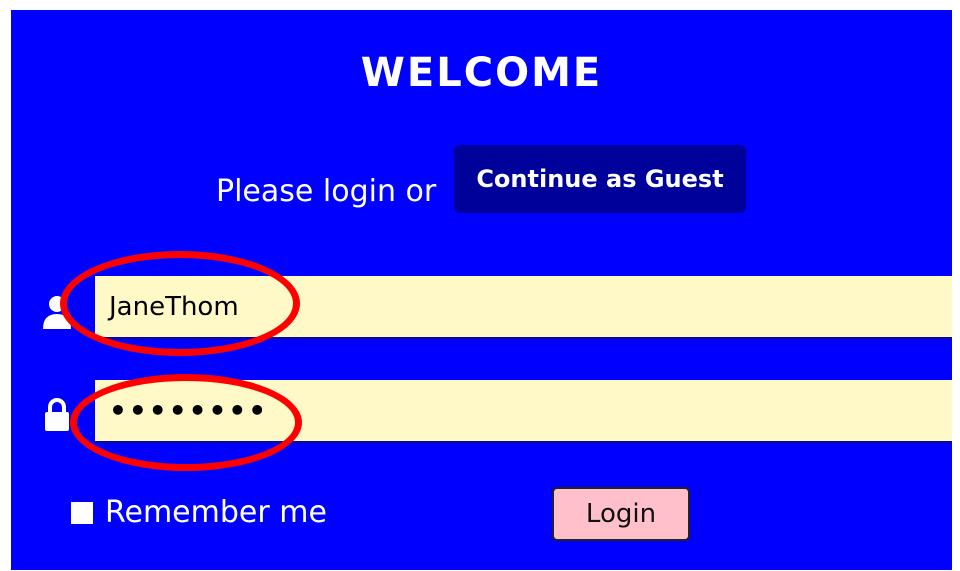 Image resolution: width=960 pixels, height=571 pixels. Describe the element at coordinates (326, 191) in the screenshot. I see `login-prompt: Please login or` at that location.